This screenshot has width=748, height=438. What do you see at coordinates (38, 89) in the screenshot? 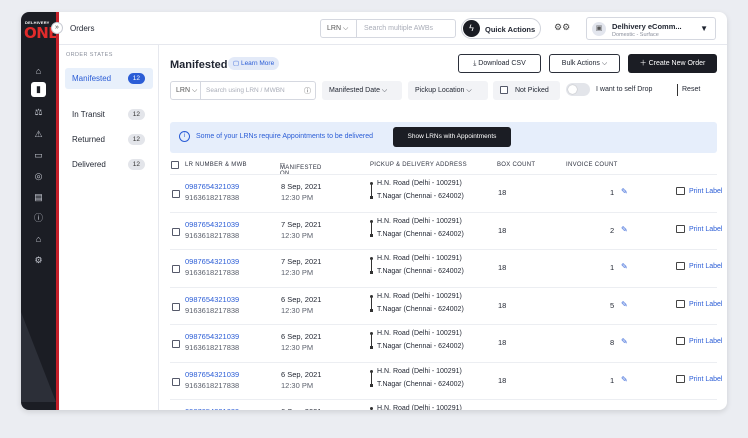
I see `orders-icon: ▮` at bounding box center [38, 89].